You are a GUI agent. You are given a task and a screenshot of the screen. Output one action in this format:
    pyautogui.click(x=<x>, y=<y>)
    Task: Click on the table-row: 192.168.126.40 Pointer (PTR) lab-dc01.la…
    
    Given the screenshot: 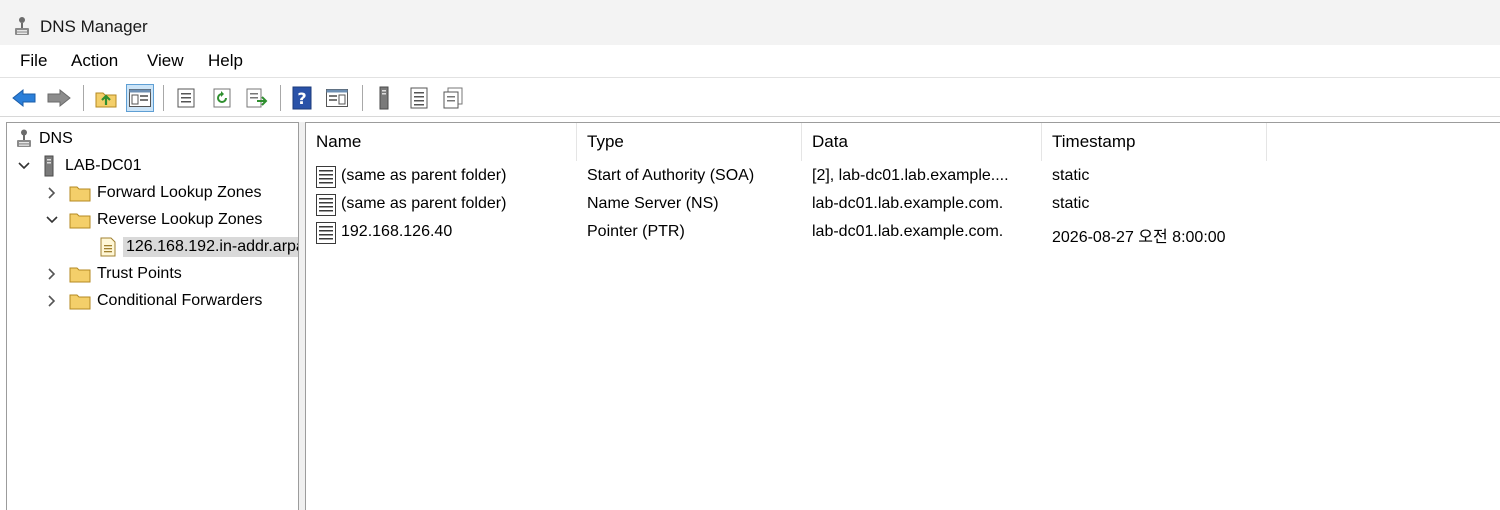 What is the action you would take?
    pyautogui.click(x=903, y=233)
    